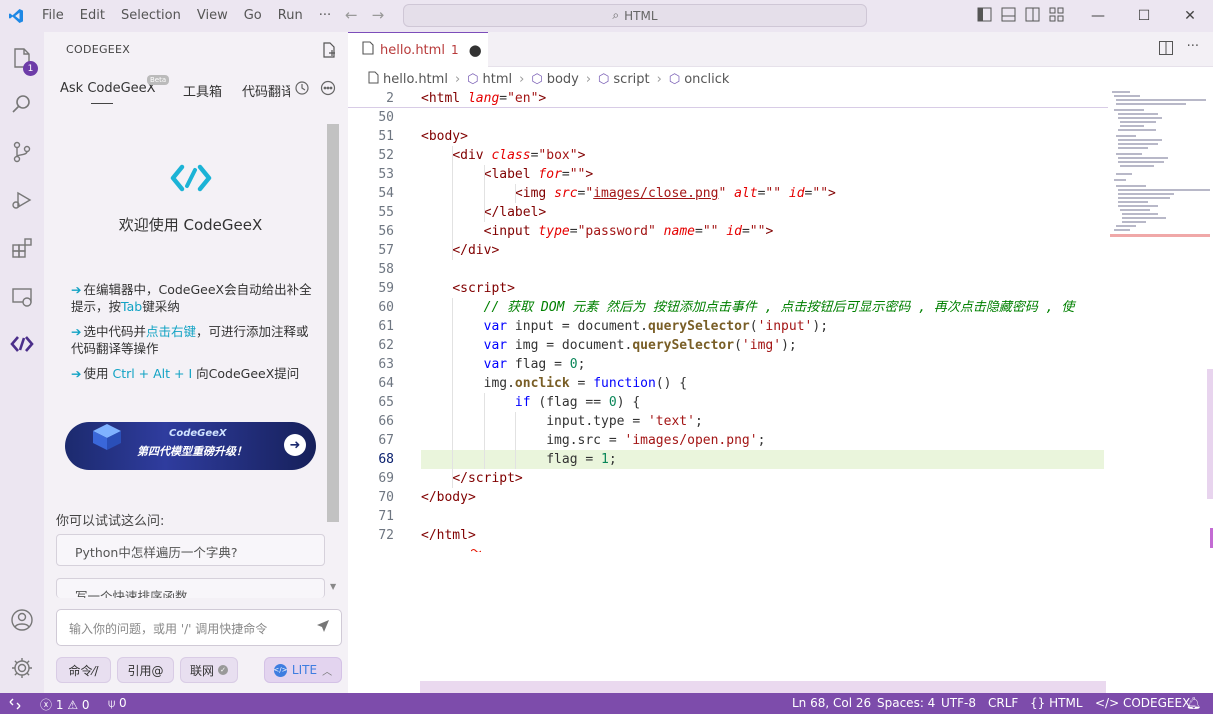  What do you see at coordinates (1098, 16) in the screenshot?
I see `minimize-icon: —` at bounding box center [1098, 16].